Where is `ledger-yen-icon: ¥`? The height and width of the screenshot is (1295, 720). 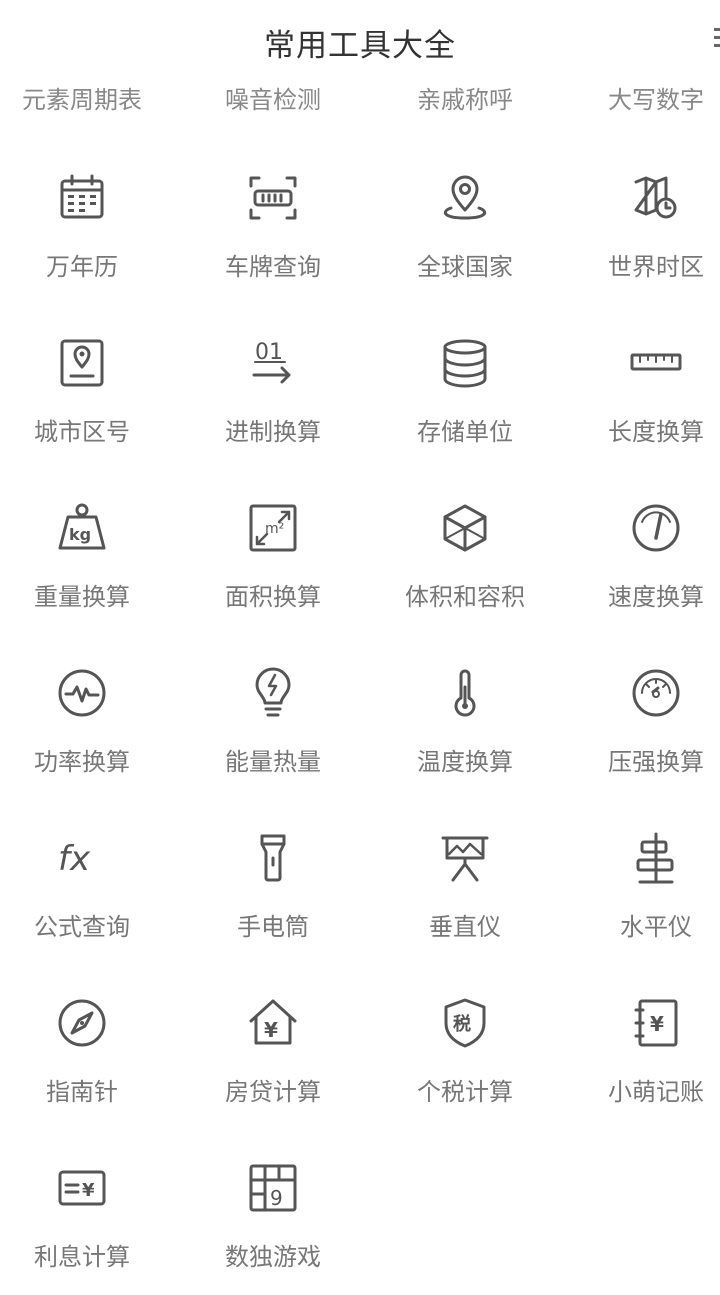 ledger-yen-icon: ¥ is located at coordinates (656, 1023).